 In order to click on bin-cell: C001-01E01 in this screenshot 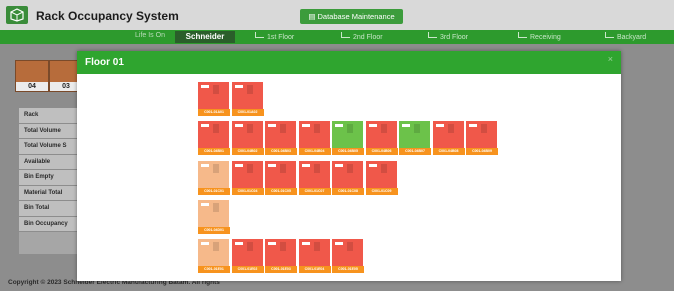, I will do `click(214, 256)`.